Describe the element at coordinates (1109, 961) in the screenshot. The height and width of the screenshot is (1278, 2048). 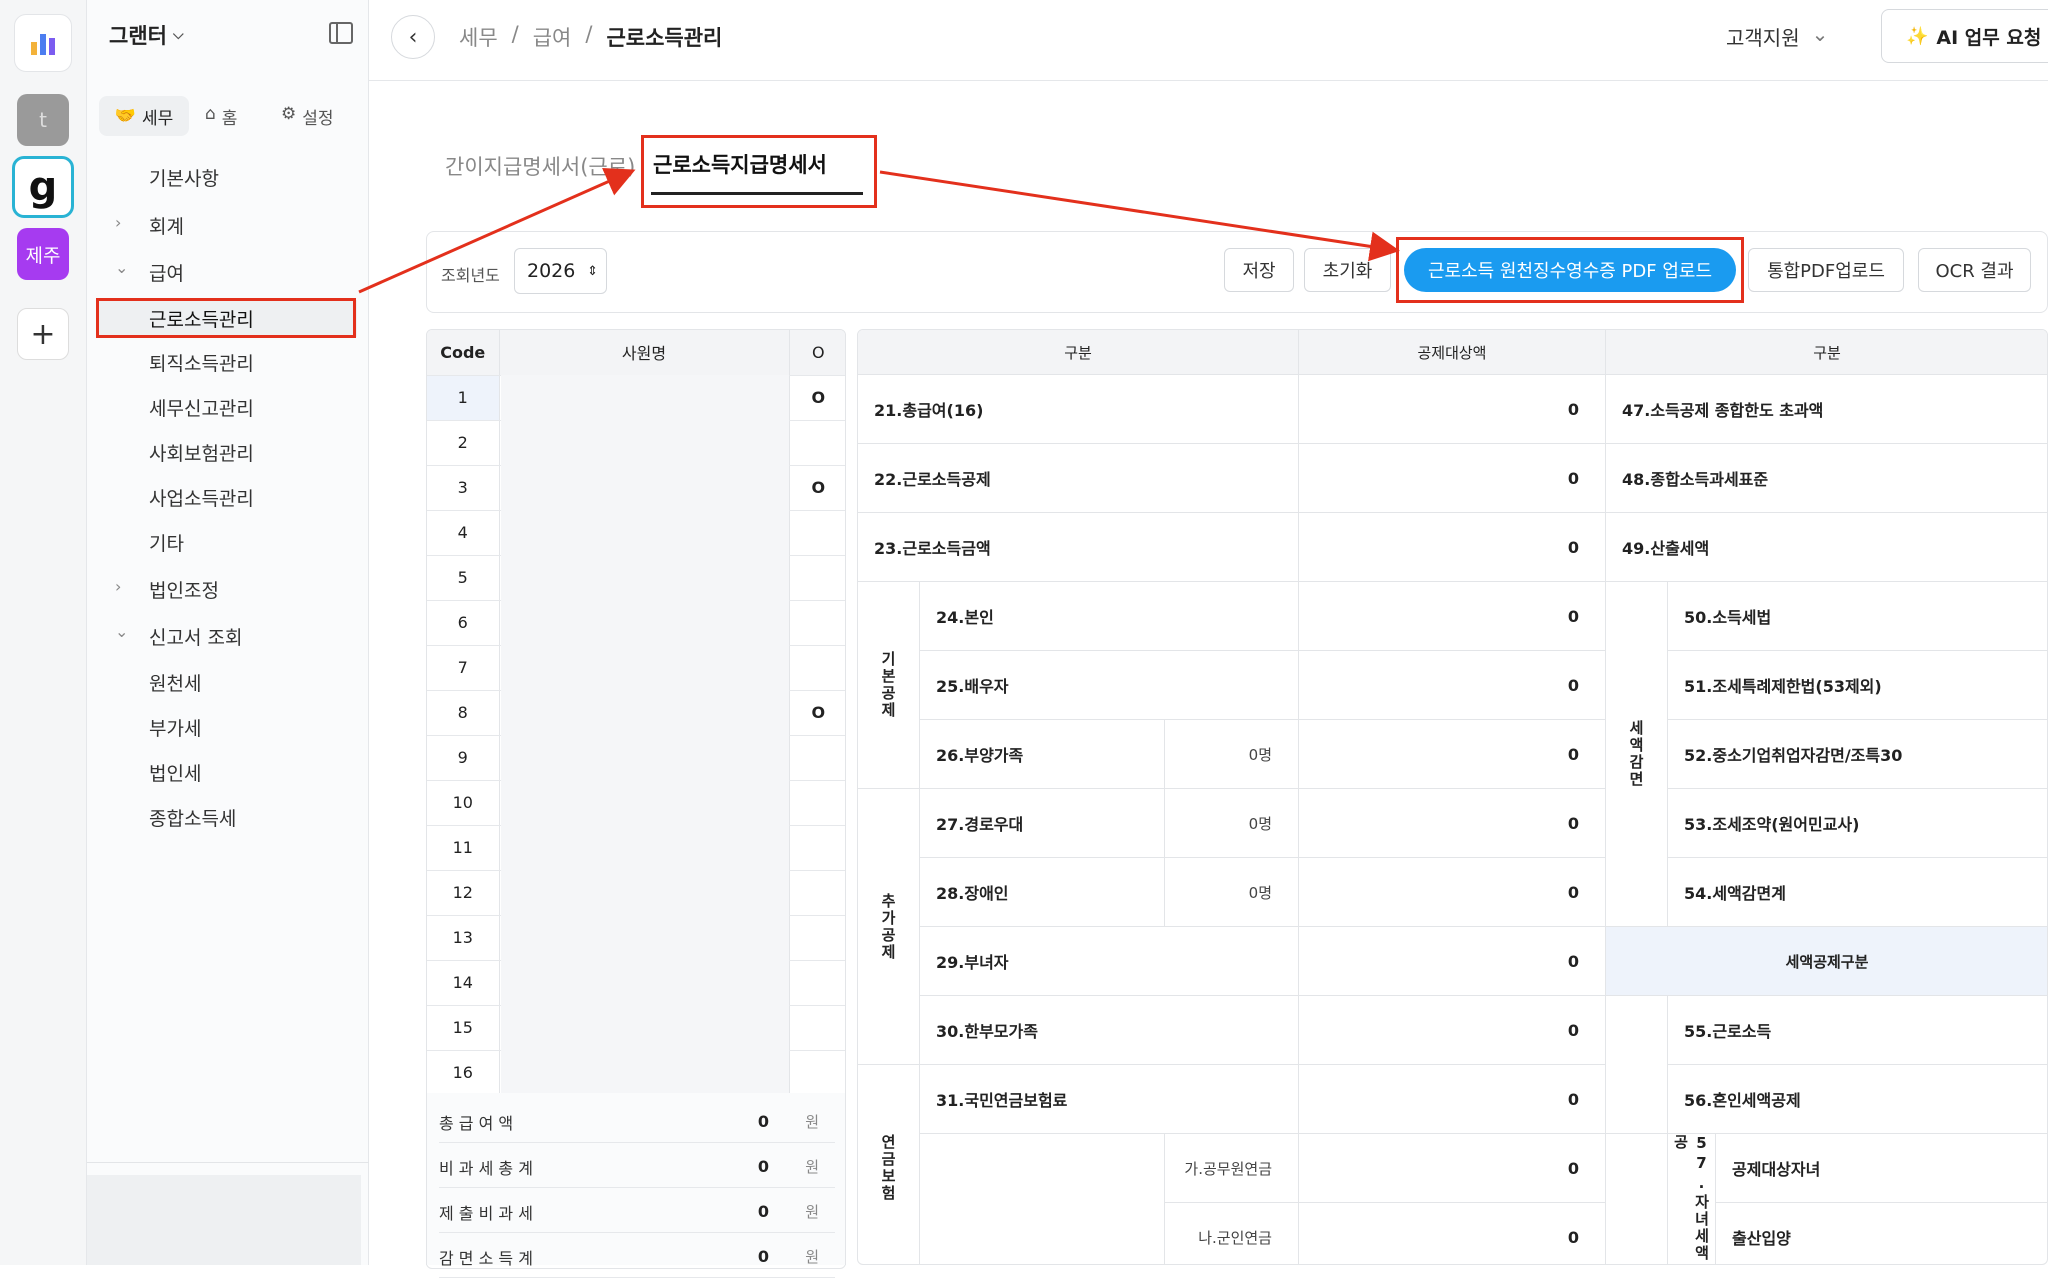
I see `row-label: 29.부녀자` at that location.